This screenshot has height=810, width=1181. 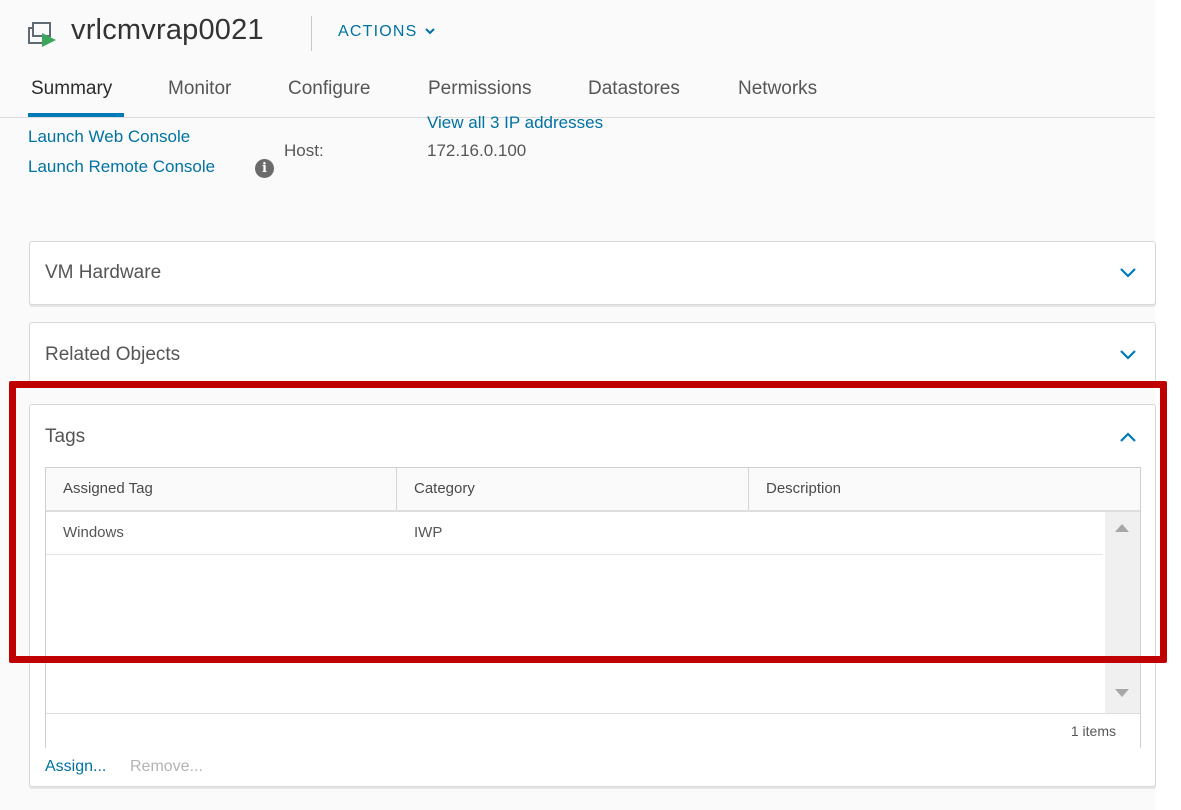 What do you see at coordinates (444, 488) in the screenshot?
I see `column-header-category: Category` at bounding box center [444, 488].